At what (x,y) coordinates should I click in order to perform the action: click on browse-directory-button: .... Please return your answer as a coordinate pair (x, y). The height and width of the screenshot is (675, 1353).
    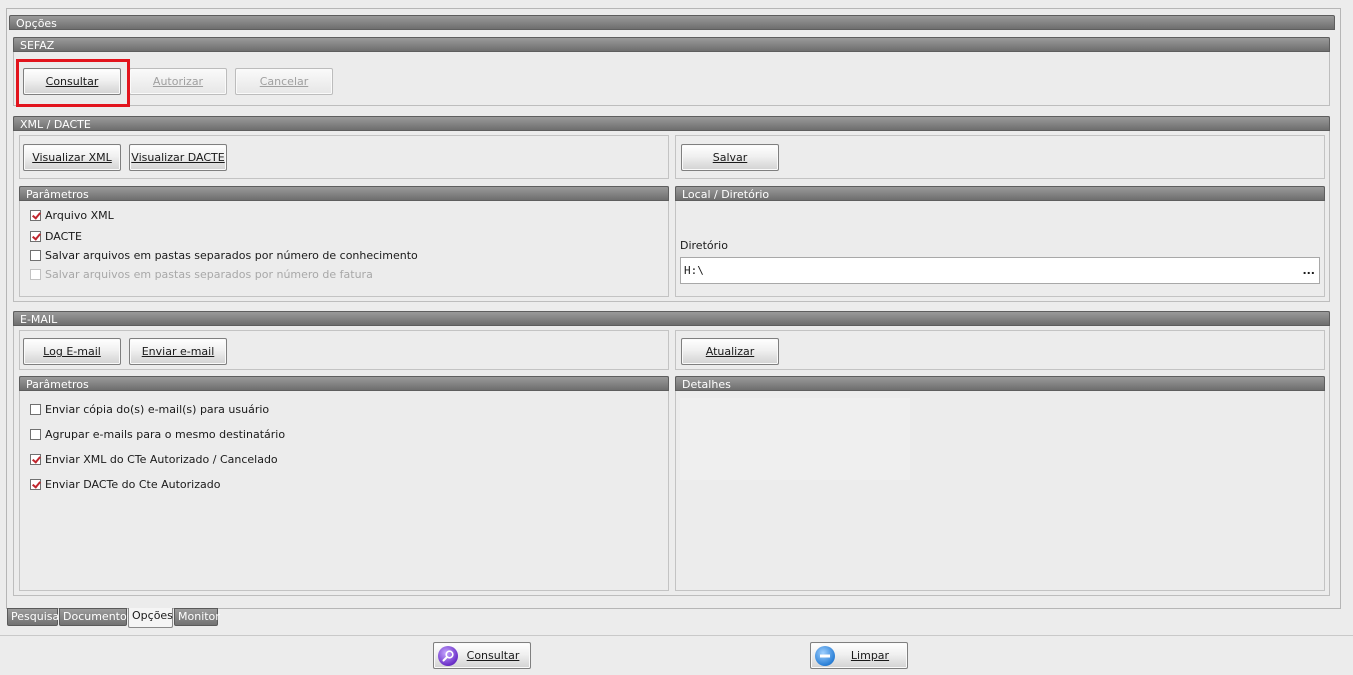
    Looking at the image, I should click on (1308, 270).